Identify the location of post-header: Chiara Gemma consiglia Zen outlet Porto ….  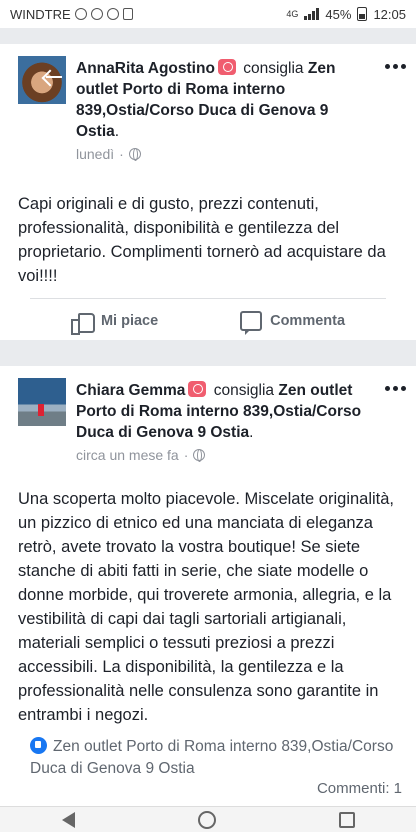
(208, 414).